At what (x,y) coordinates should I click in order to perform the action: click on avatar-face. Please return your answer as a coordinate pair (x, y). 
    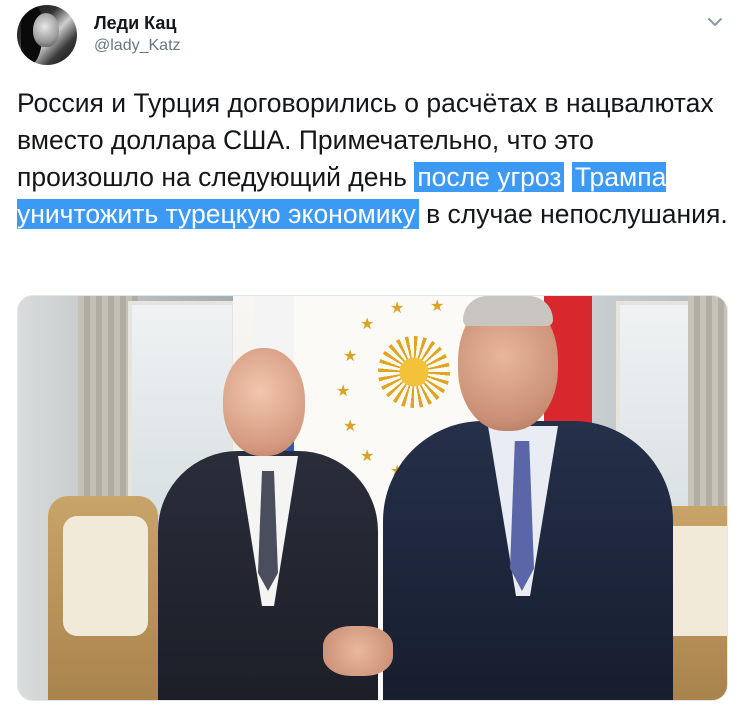
    Looking at the image, I should click on (46, 30).